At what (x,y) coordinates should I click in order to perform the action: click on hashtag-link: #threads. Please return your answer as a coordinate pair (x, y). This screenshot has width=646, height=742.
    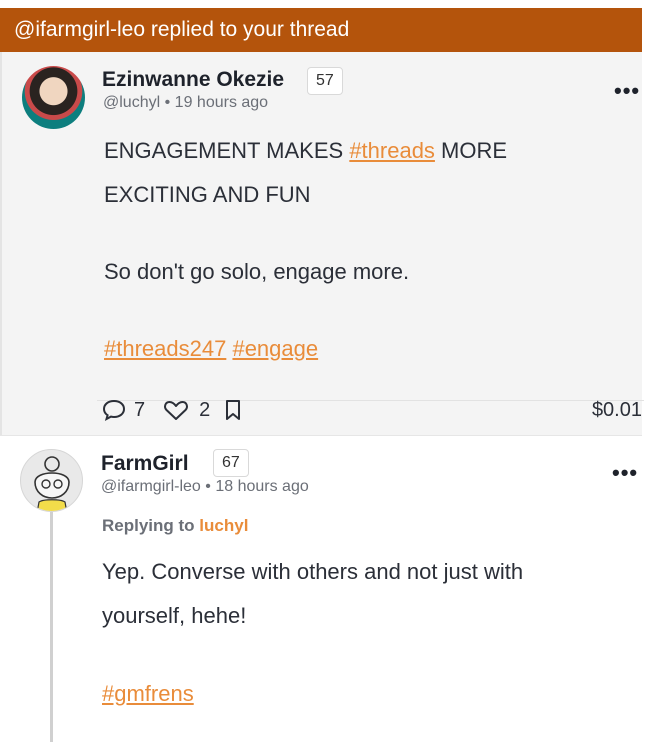
    Looking at the image, I should click on (392, 150).